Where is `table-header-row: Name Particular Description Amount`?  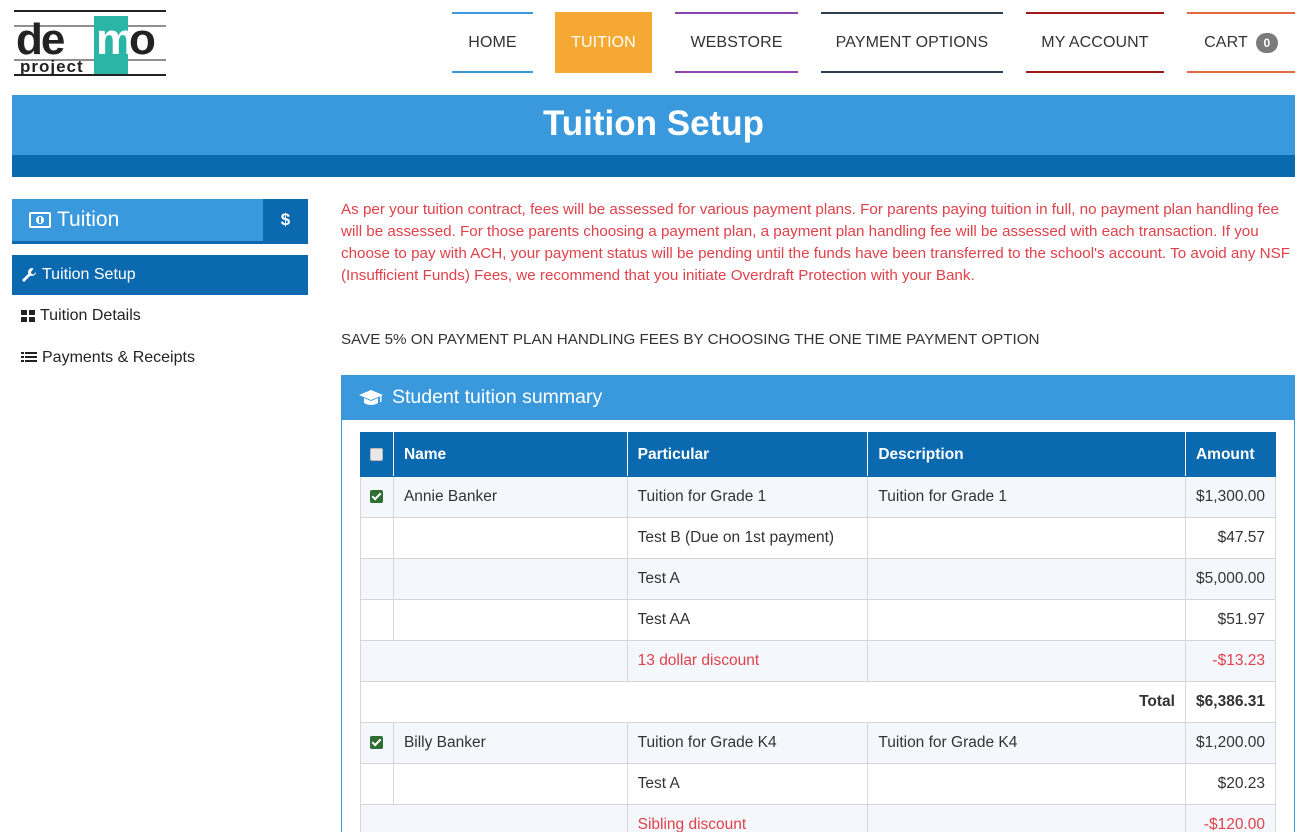 table-header-row: Name Particular Description Amount is located at coordinates (818, 454).